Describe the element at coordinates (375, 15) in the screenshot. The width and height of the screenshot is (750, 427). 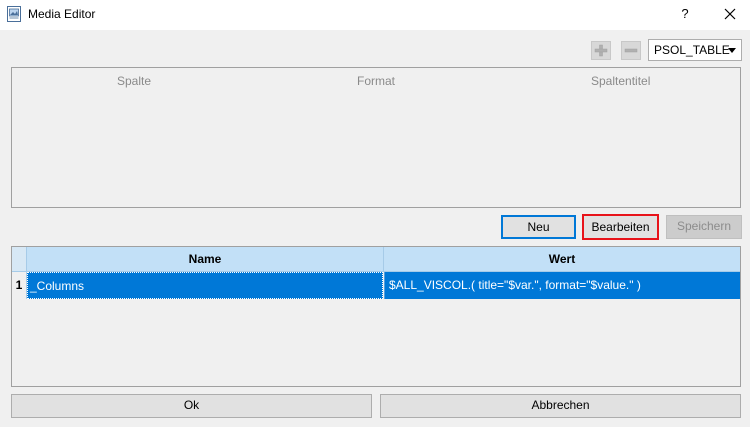
I see `title-bar: Media Editor ?` at that location.